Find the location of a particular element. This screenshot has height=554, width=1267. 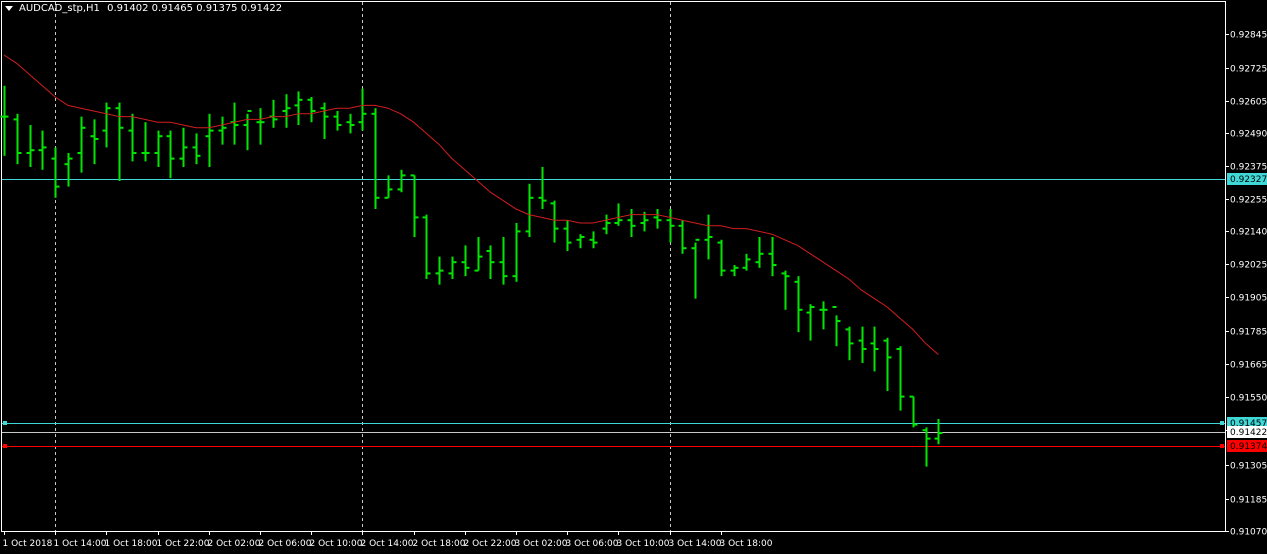

x-tick-label: 1 Oct 2018 is located at coordinates (28, 544).